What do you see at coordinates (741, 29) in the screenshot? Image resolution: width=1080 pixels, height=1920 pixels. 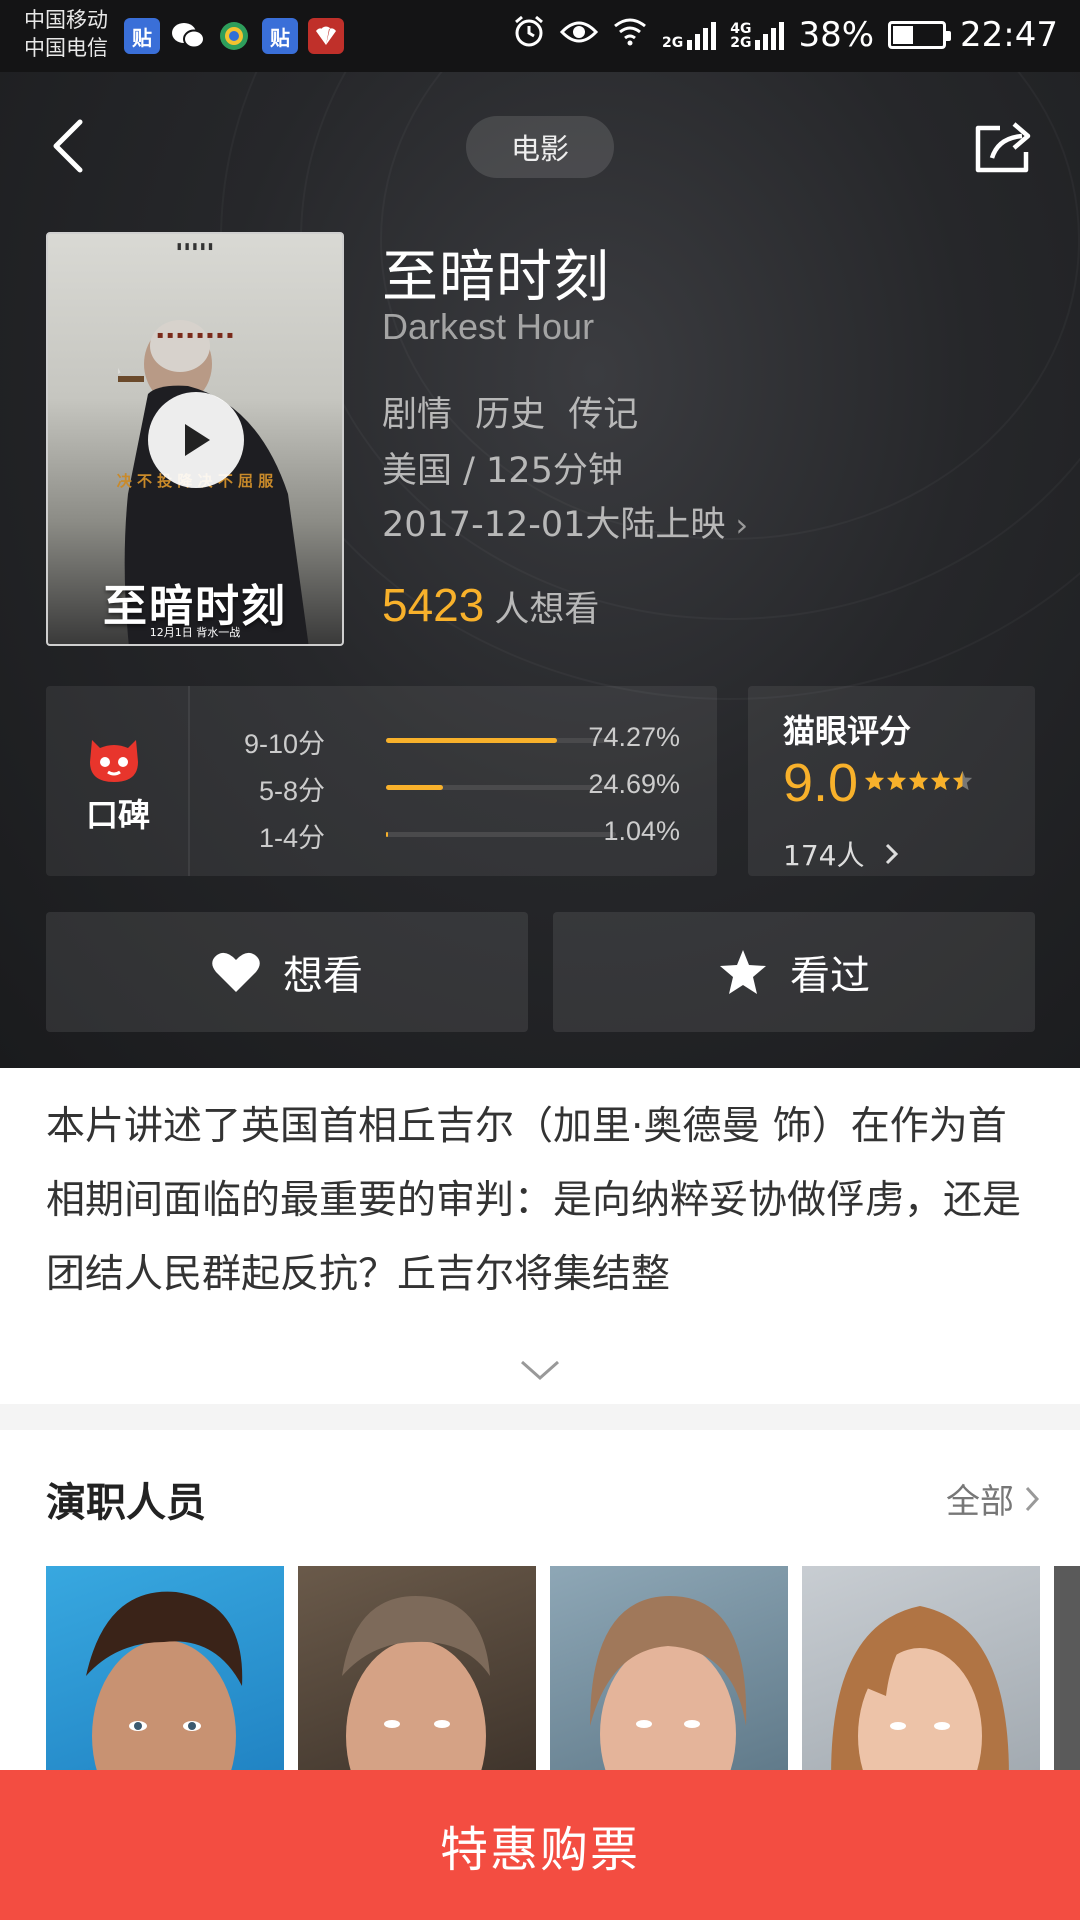 I see `network-type-2a: 4G` at bounding box center [741, 29].